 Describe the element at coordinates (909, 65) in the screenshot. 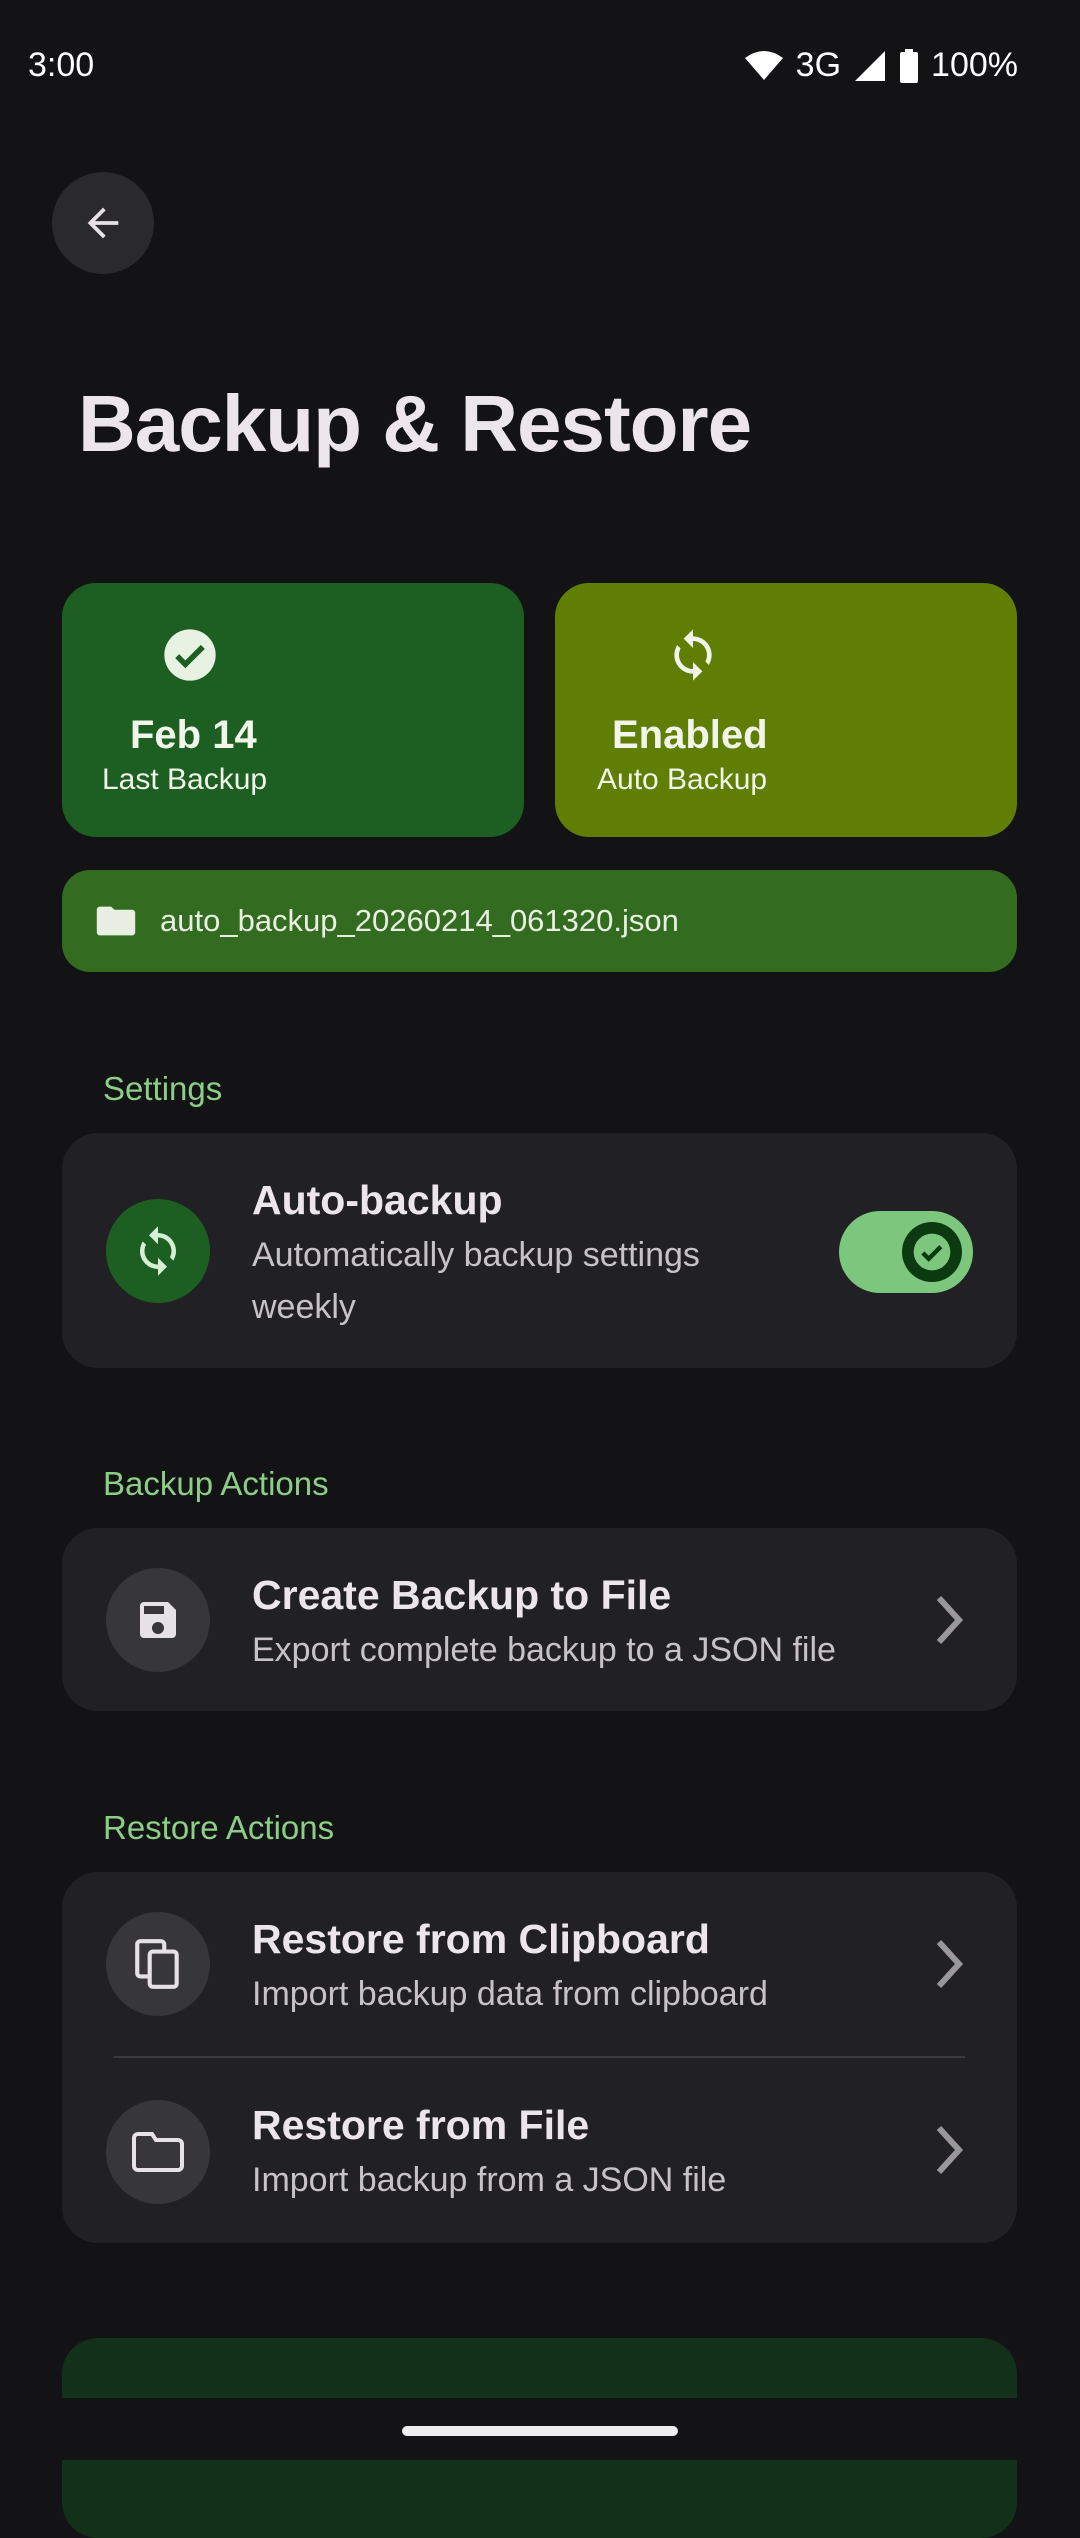

I see `battery-icon` at that location.